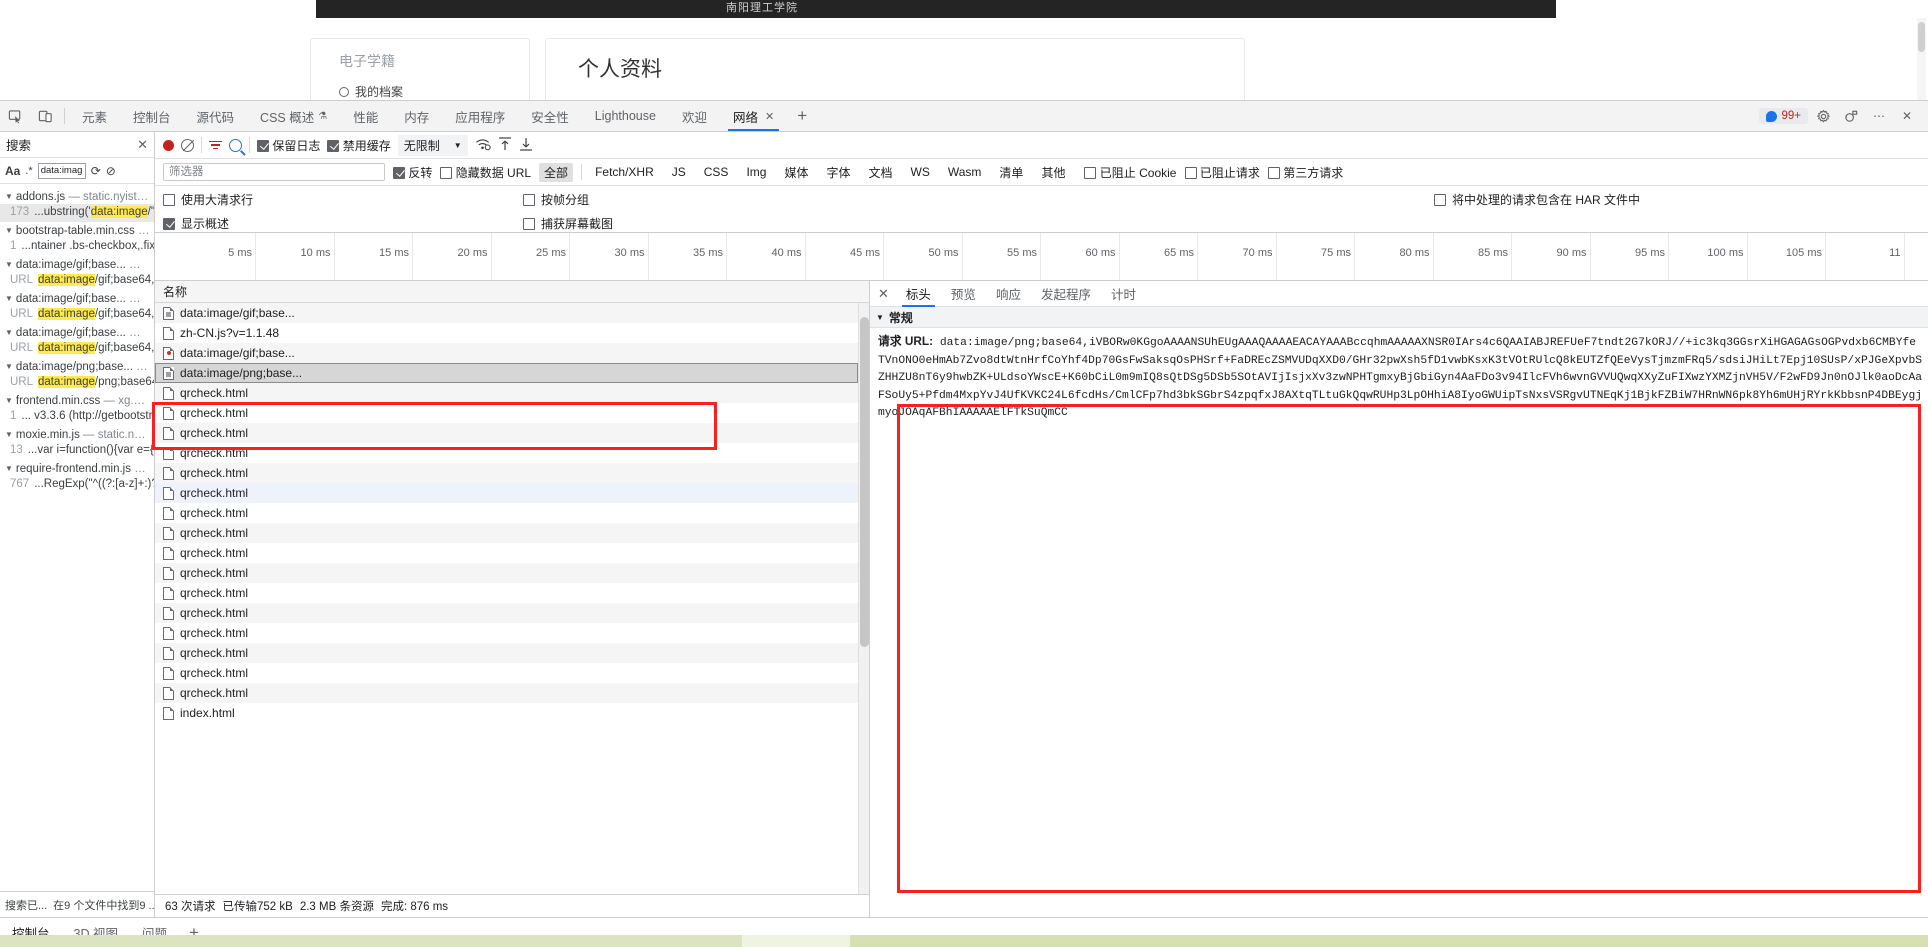 This screenshot has height=947, width=1928. What do you see at coordinates (152, 116) in the screenshot?
I see `tab-console: 控制台` at bounding box center [152, 116].